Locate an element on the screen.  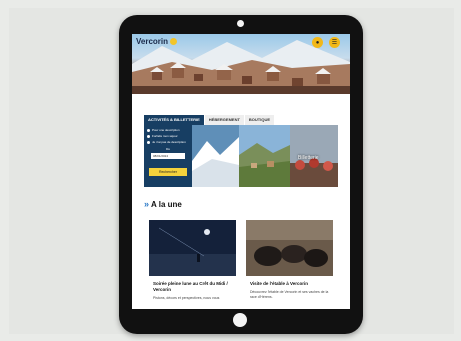
hero-banner: Vercorin ● ☰ is located at coordinates (241, 64).